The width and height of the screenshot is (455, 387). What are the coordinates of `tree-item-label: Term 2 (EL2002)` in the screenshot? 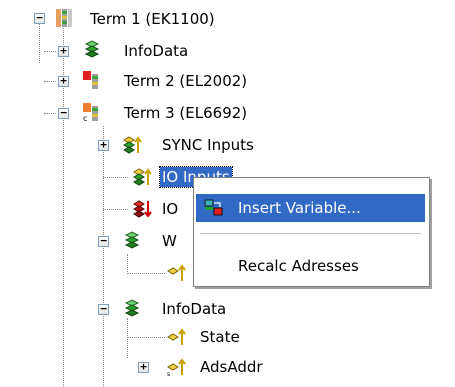 It's located at (186, 81).